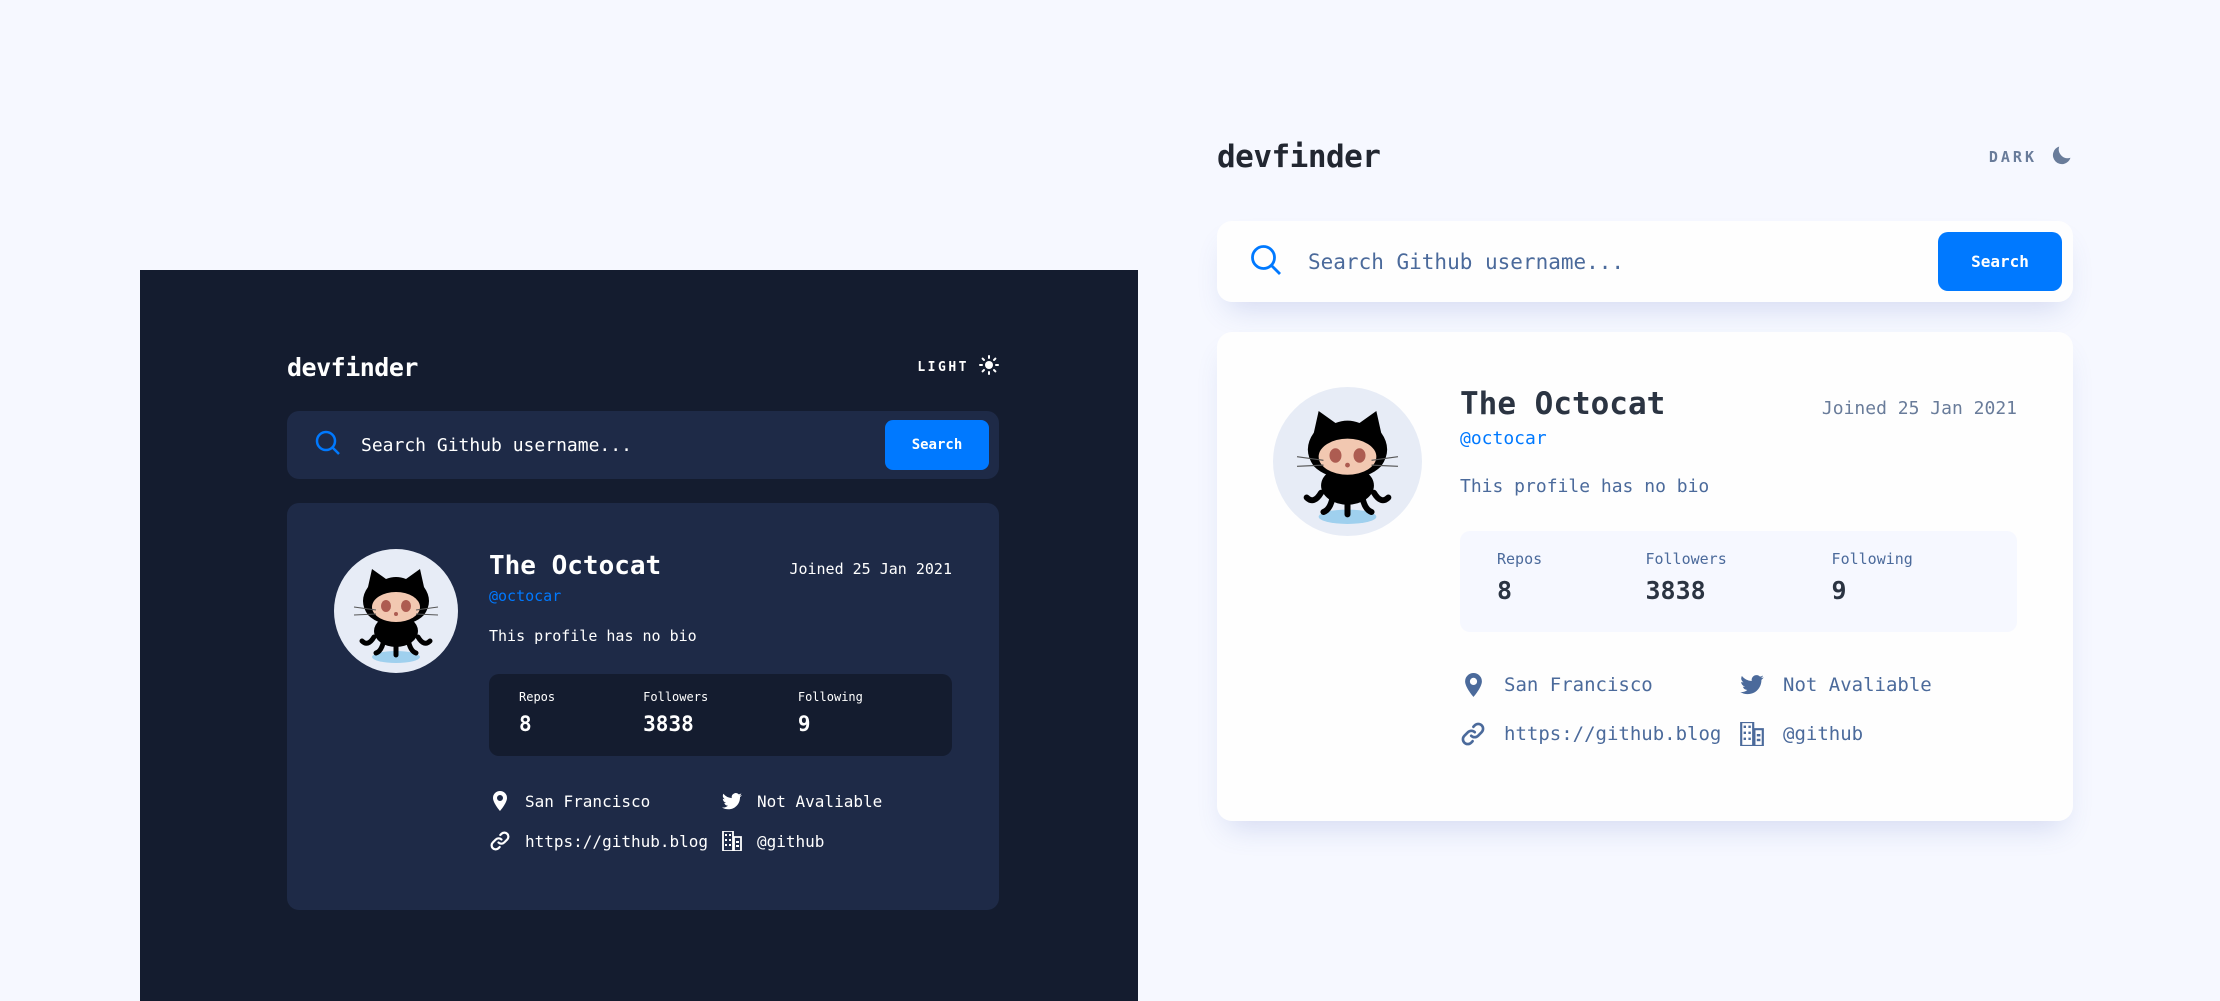 This screenshot has width=2220, height=1001. What do you see at coordinates (643, 367) in the screenshot?
I see `dark-header: devfinder LIGHT` at bounding box center [643, 367].